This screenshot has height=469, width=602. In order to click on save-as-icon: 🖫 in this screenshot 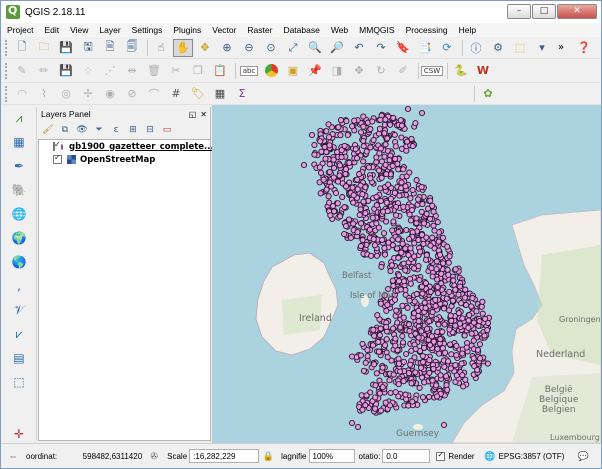, I will do `click(88, 48)`.